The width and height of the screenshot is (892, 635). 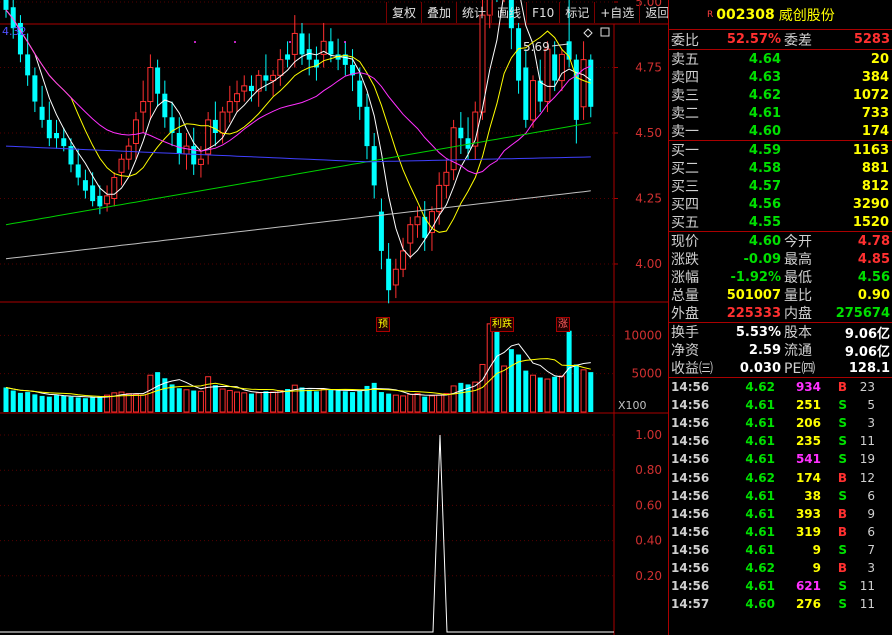 I want to click on buy-row: 买四 4.56 3290, so click(x=780, y=204).